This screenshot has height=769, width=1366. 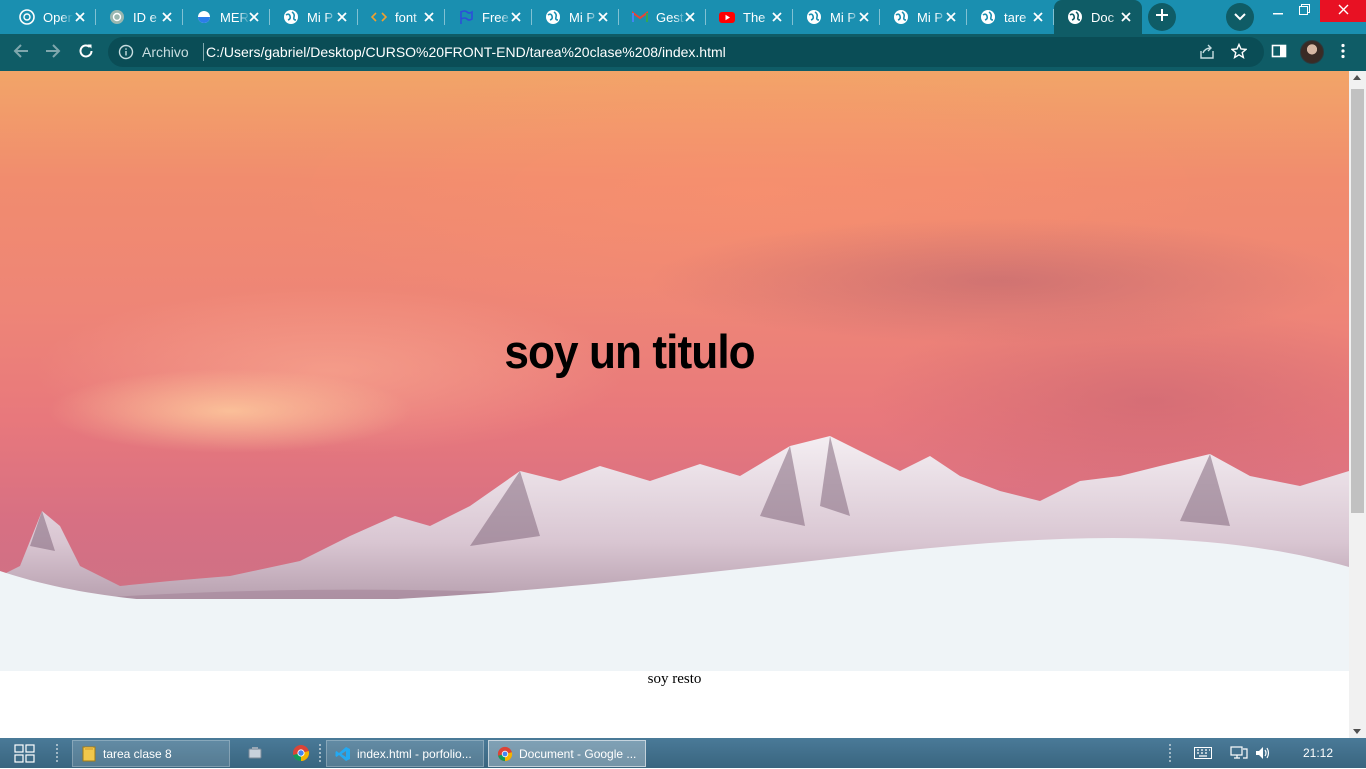 I want to click on close-window-button, so click(x=1343, y=11).